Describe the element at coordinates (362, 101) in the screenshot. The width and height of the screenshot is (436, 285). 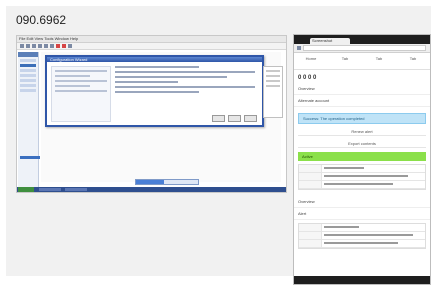
I see `section-link: Alternate account` at that location.